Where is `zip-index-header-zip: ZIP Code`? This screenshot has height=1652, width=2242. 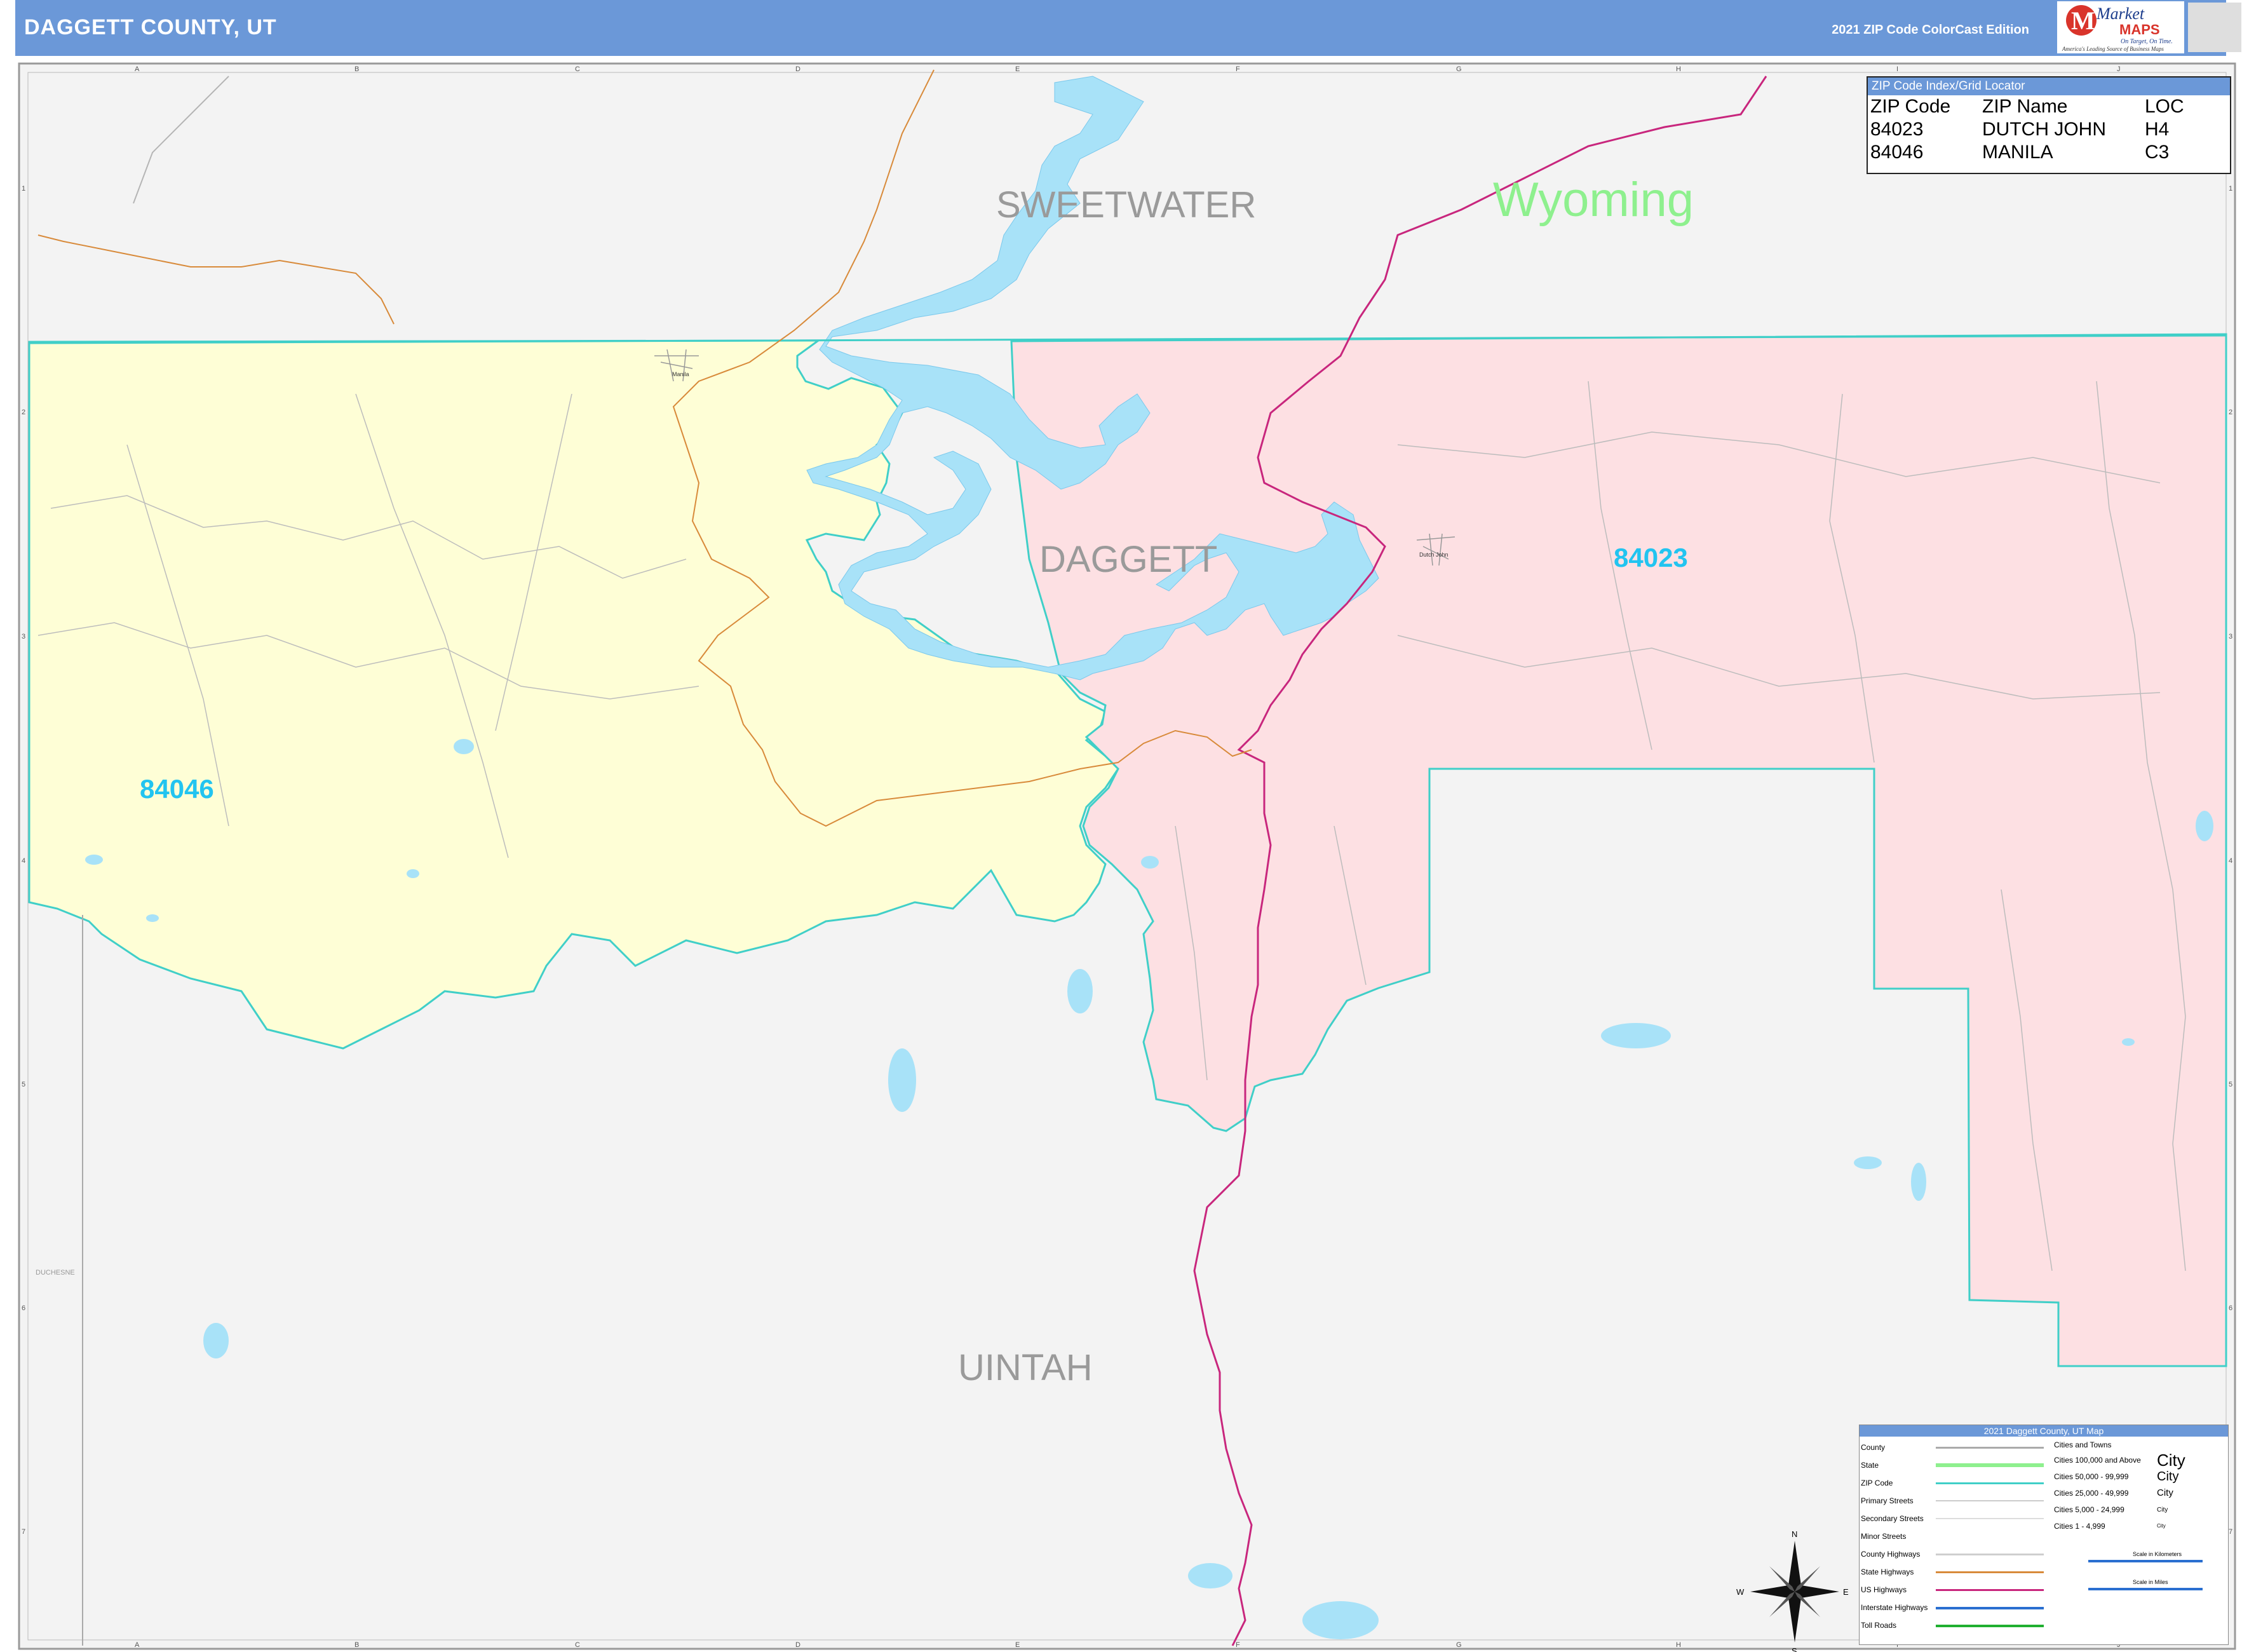
zip-index-header-zip: ZIP Code is located at coordinates (1910, 107).